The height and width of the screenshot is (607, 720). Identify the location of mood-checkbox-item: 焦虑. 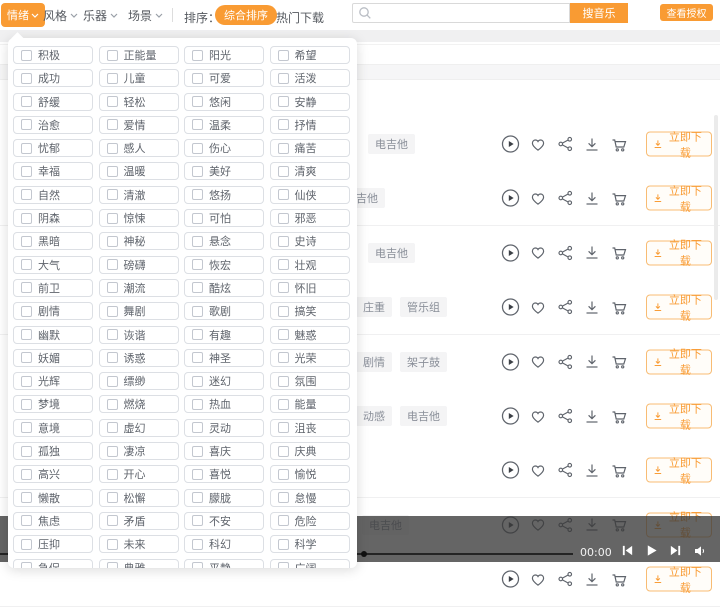
(53, 520).